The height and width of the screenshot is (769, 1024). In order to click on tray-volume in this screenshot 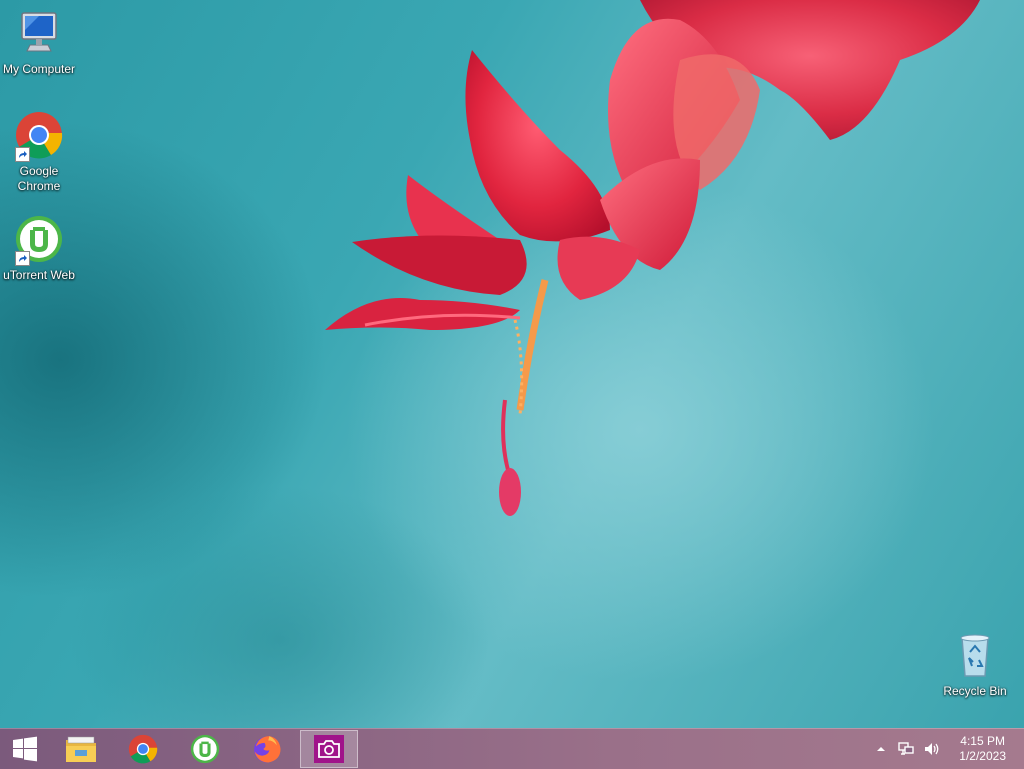, I will do `click(932, 749)`.